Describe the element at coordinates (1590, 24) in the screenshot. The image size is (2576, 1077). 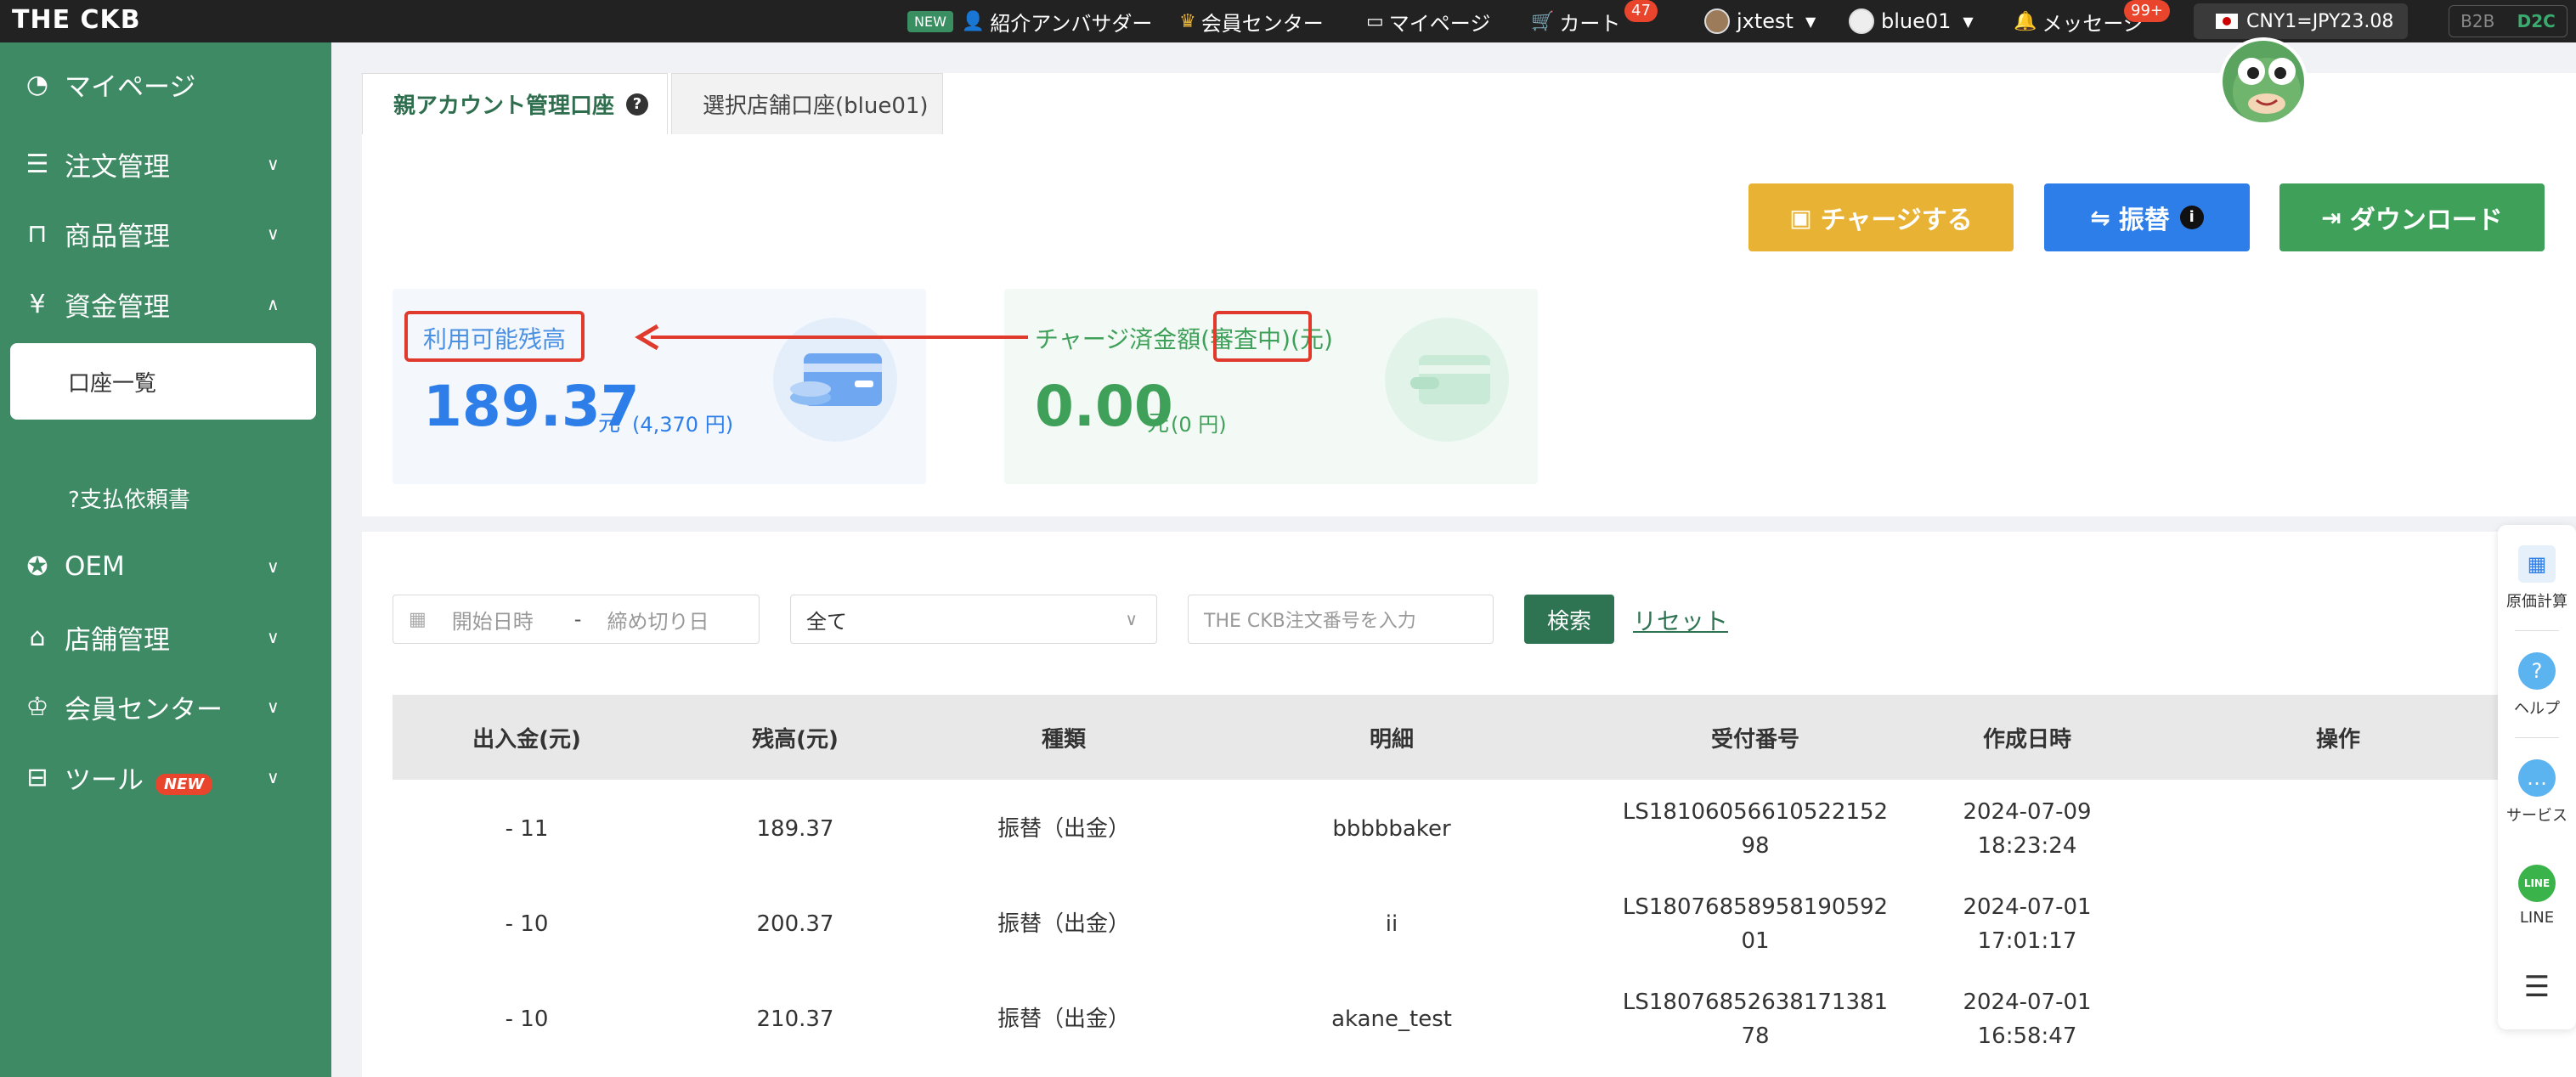
I see `cart-label: カート` at that location.